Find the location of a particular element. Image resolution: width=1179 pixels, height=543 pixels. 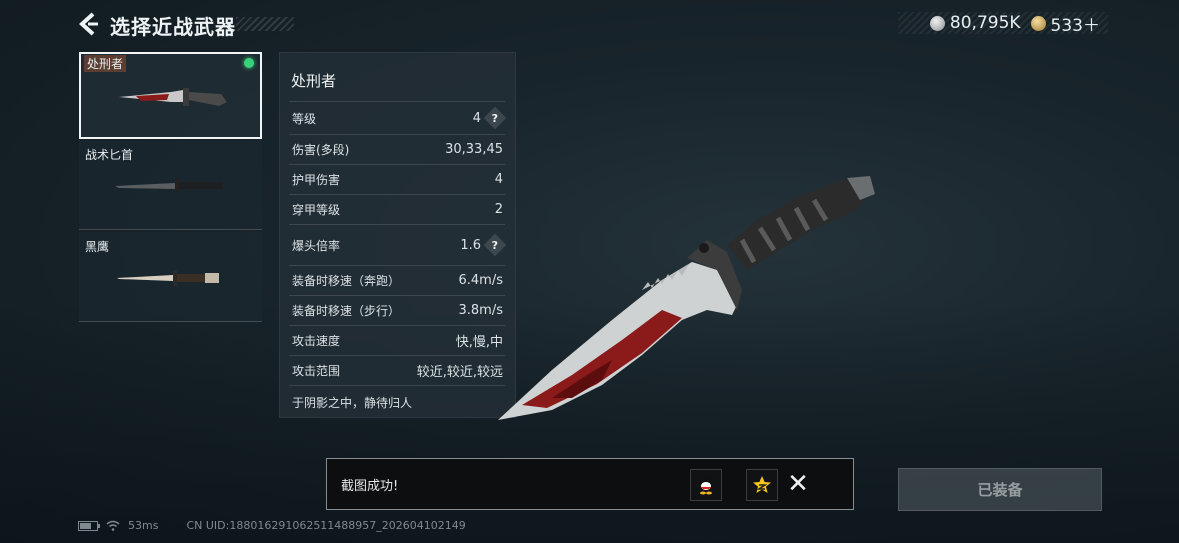

weapon-item-executioner: 处刑者 is located at coordinates (170, 95).